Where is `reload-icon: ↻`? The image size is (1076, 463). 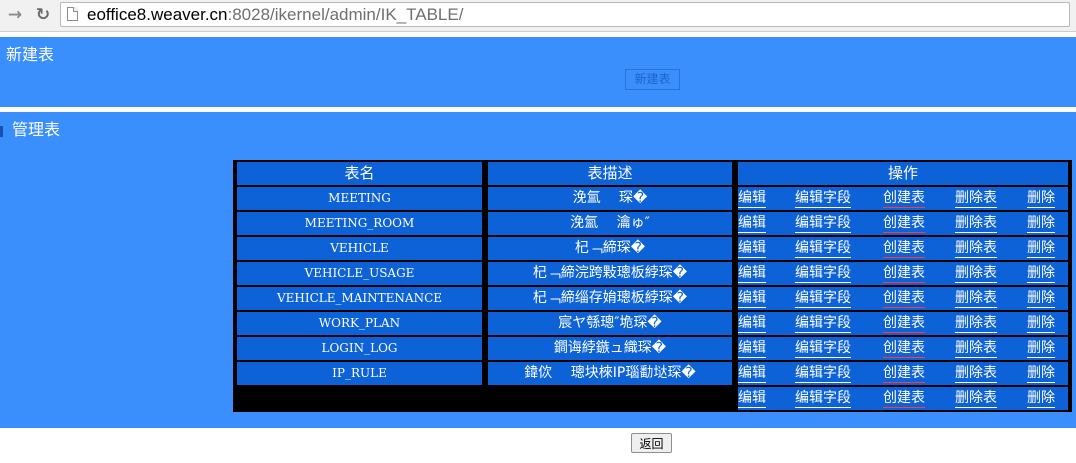
reload-icon: ↻ is located at coordinates (43, 15).